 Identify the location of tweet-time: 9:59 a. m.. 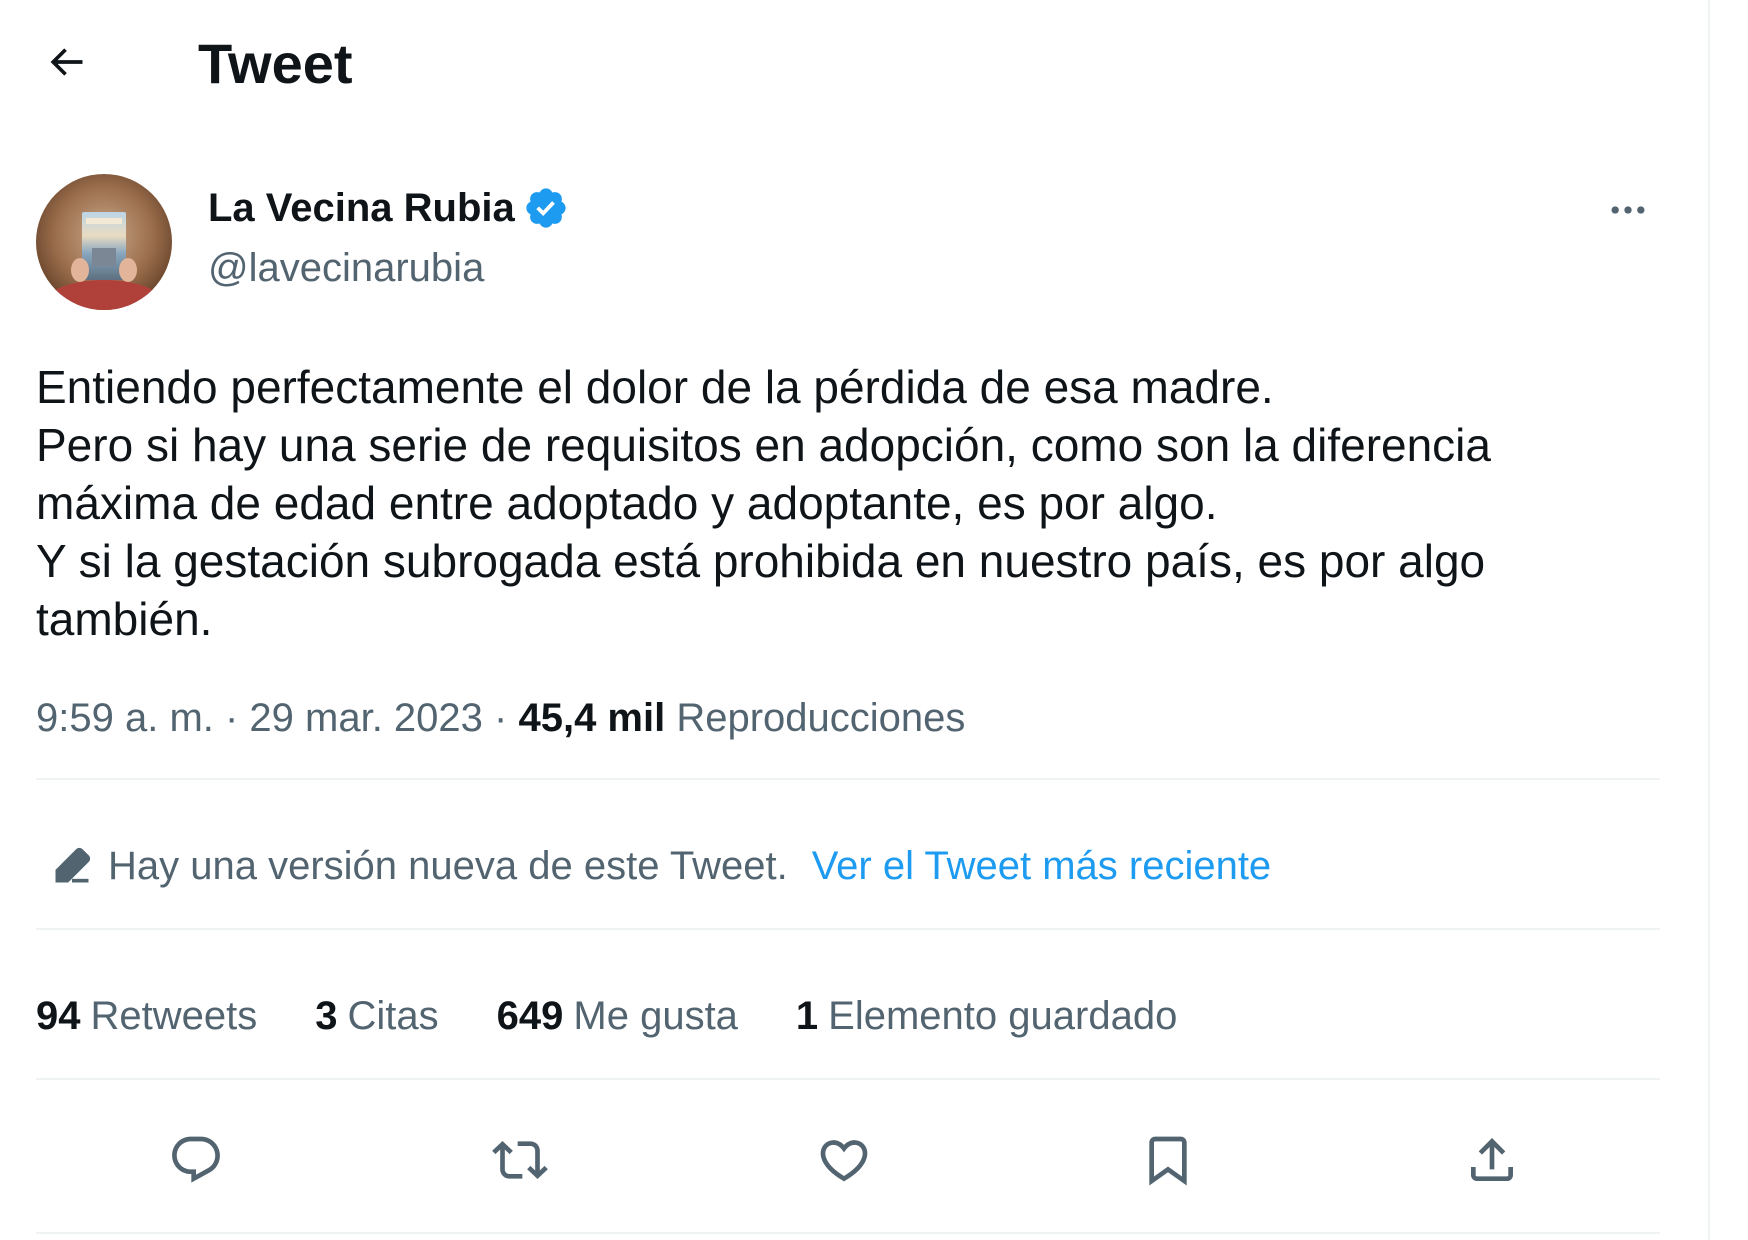
(125, 718).